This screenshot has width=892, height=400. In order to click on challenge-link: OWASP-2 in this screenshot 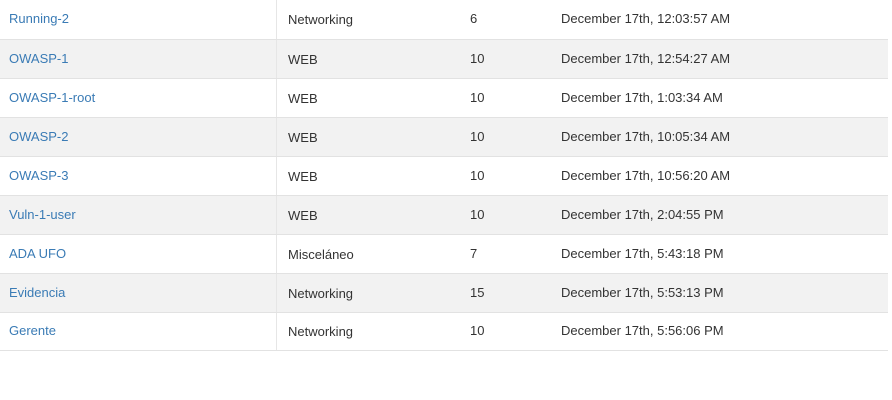, I will do `click(38, 136)`.